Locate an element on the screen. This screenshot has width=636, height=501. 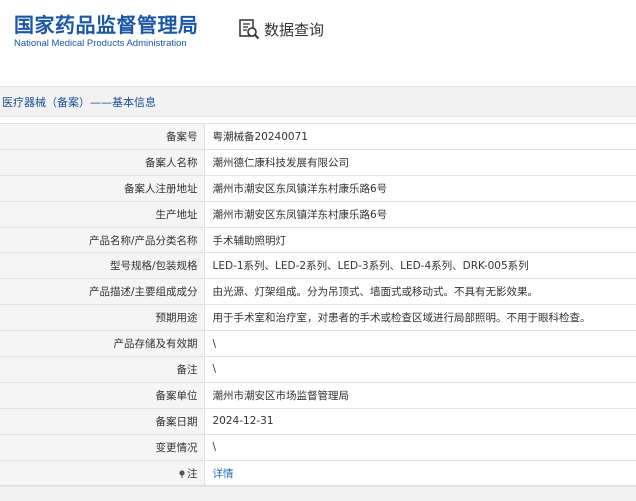
row-label-text: 备案单位 is located at coordinates (176, 395).